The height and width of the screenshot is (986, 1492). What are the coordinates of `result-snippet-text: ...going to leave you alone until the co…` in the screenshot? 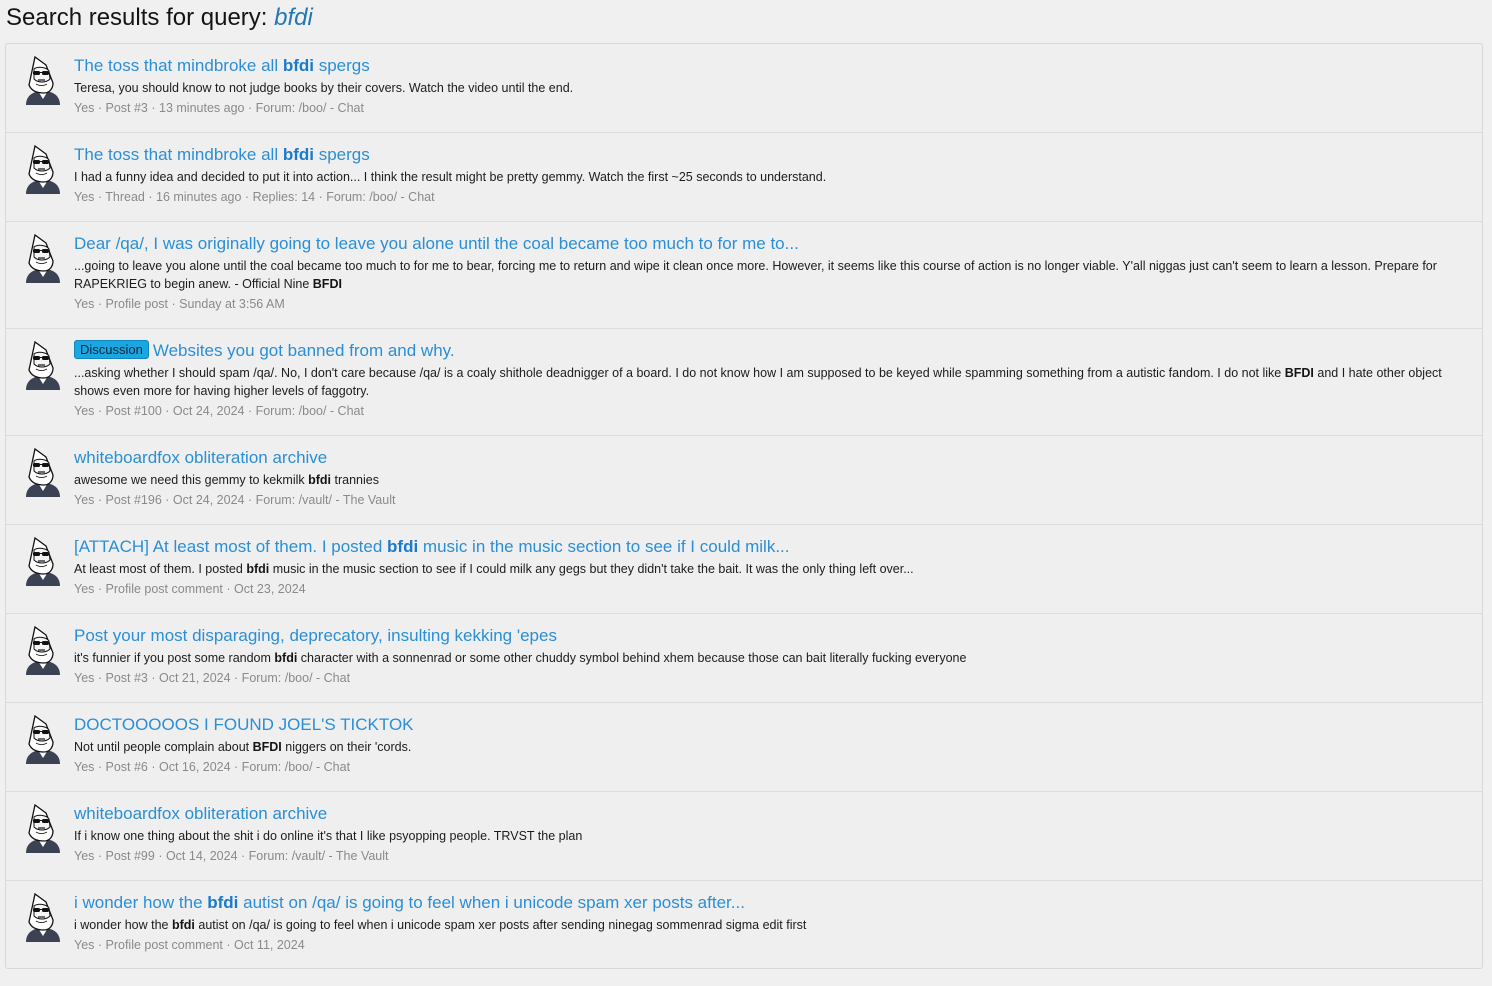 It's located at (755, 275).